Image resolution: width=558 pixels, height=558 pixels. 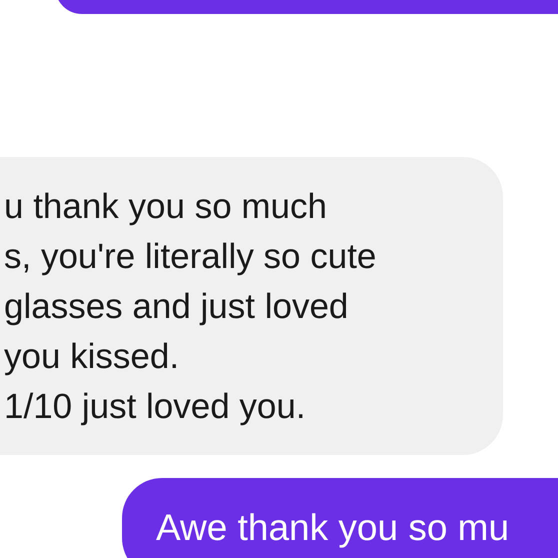 I want to click on message-text-line: you kissed., so click(x=92, y=357).